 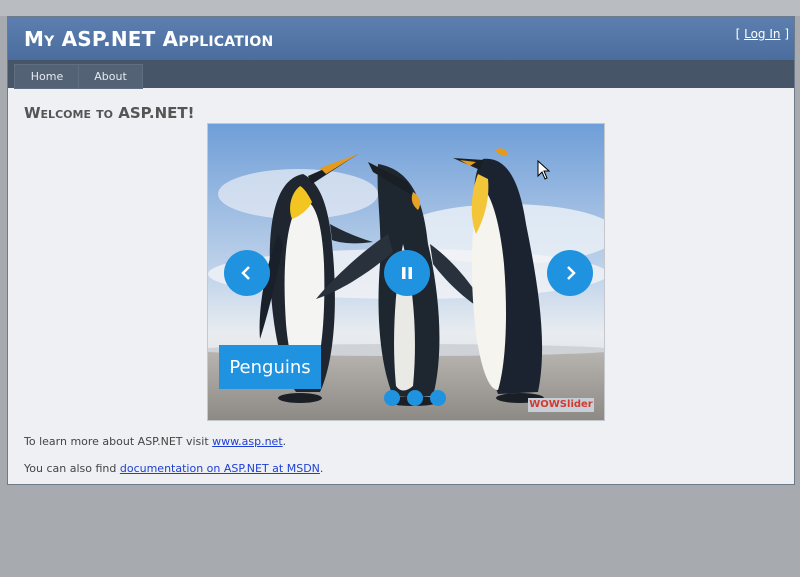 What do you see at coordinates (47, 76) in the screenshot?
I see `menu-item-home: Home` at bounding box center [47, 76].